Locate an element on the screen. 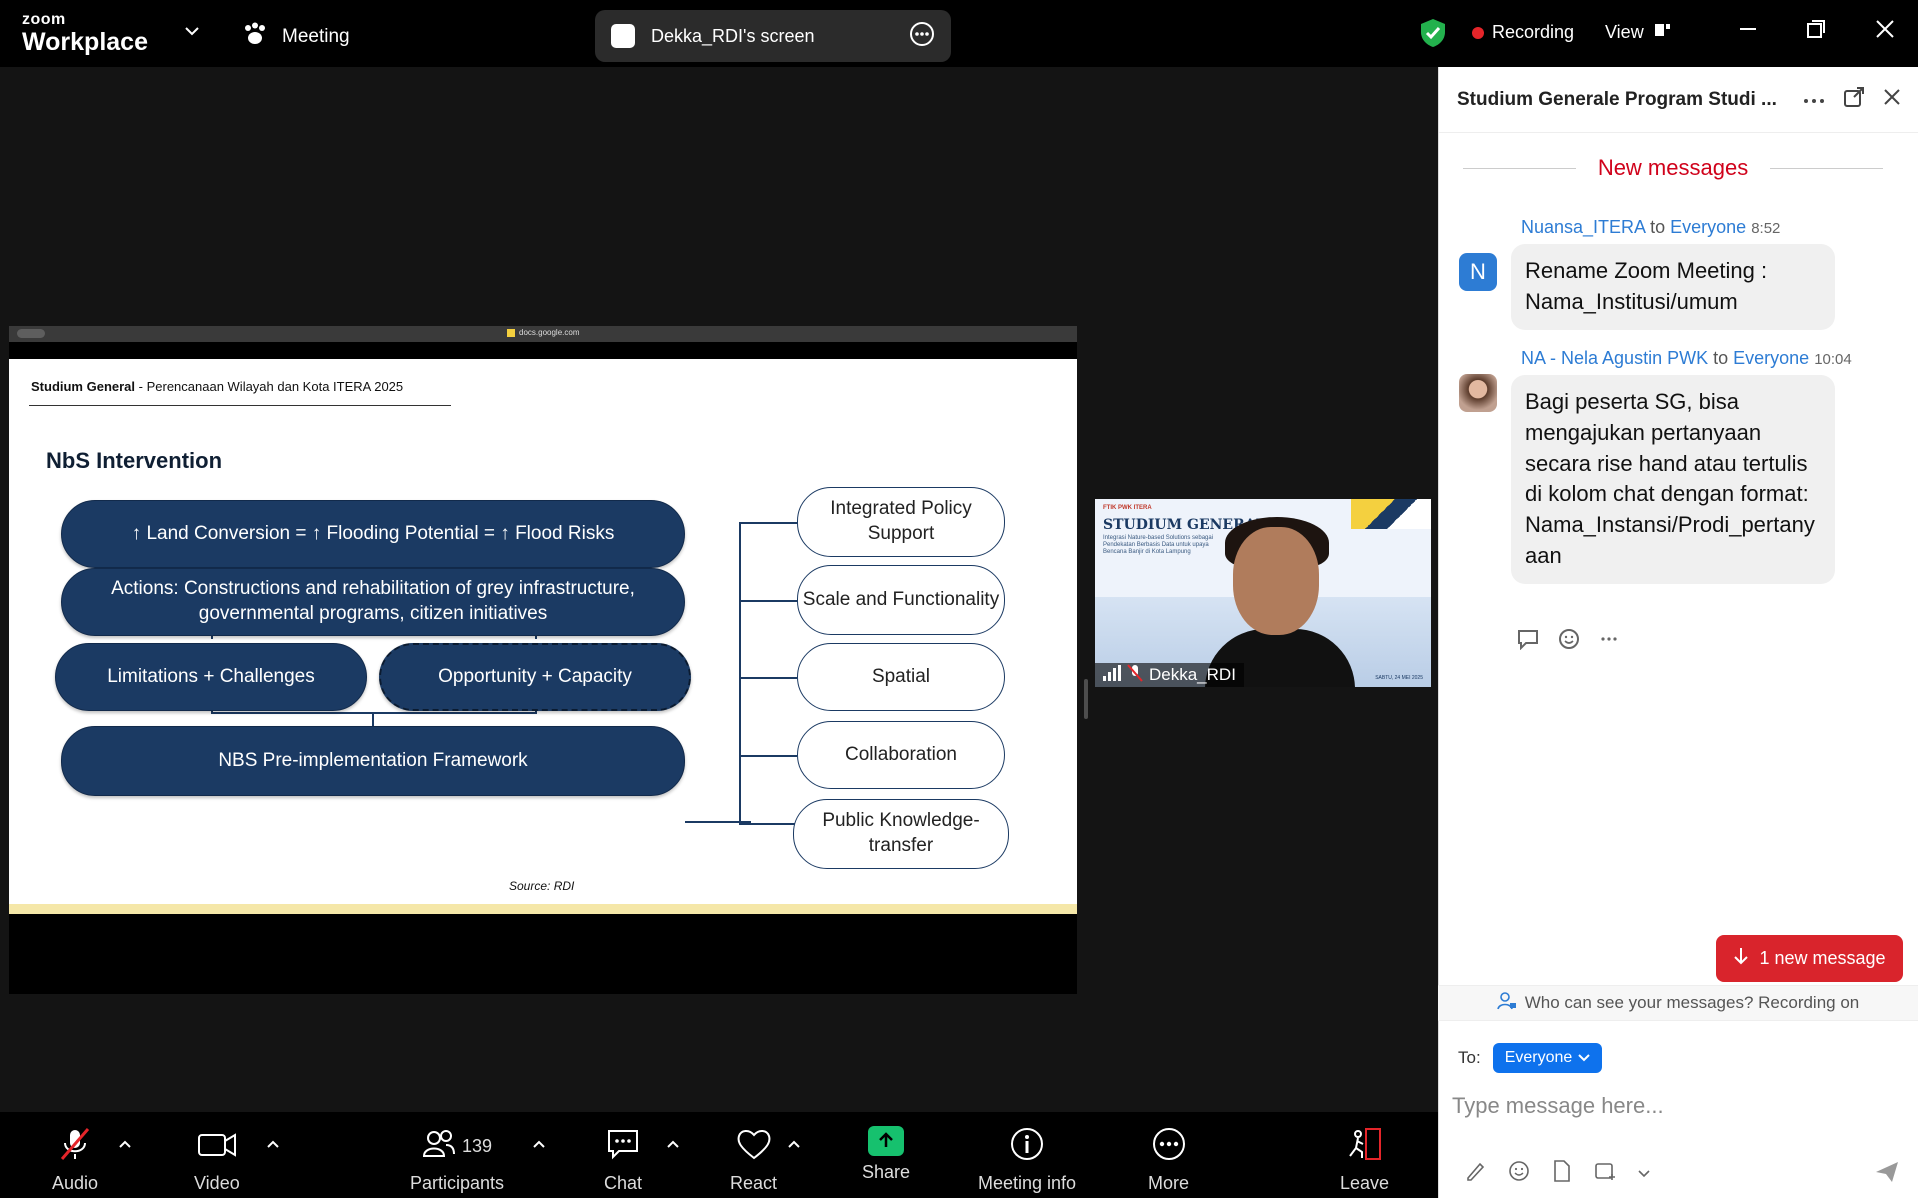 Image resolution: width=1918 pixels, height=1198 pixels. framework-box: NBS Pre-implementation Framework is located at coordinates (373, 761).